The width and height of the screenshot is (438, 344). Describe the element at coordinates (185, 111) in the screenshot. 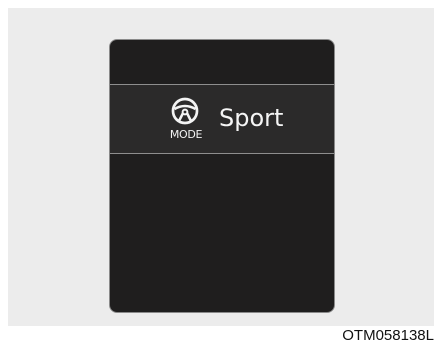

I see `steering-wheel-icon` at that location.